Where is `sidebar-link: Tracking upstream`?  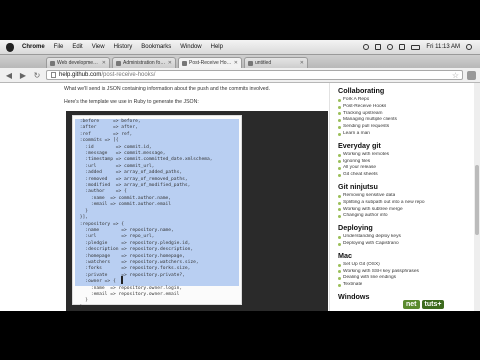
sidebar-link: Tracking upstream is located at coordinates (382, 114).